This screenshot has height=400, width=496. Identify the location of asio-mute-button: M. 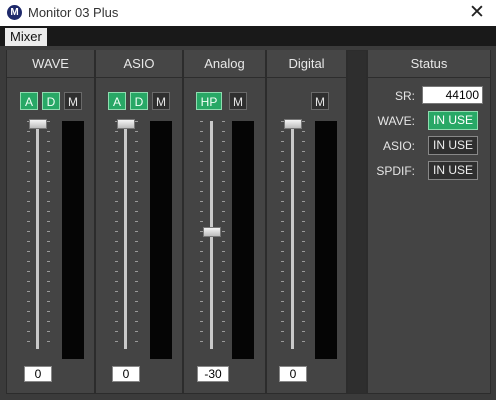
(161, 101).